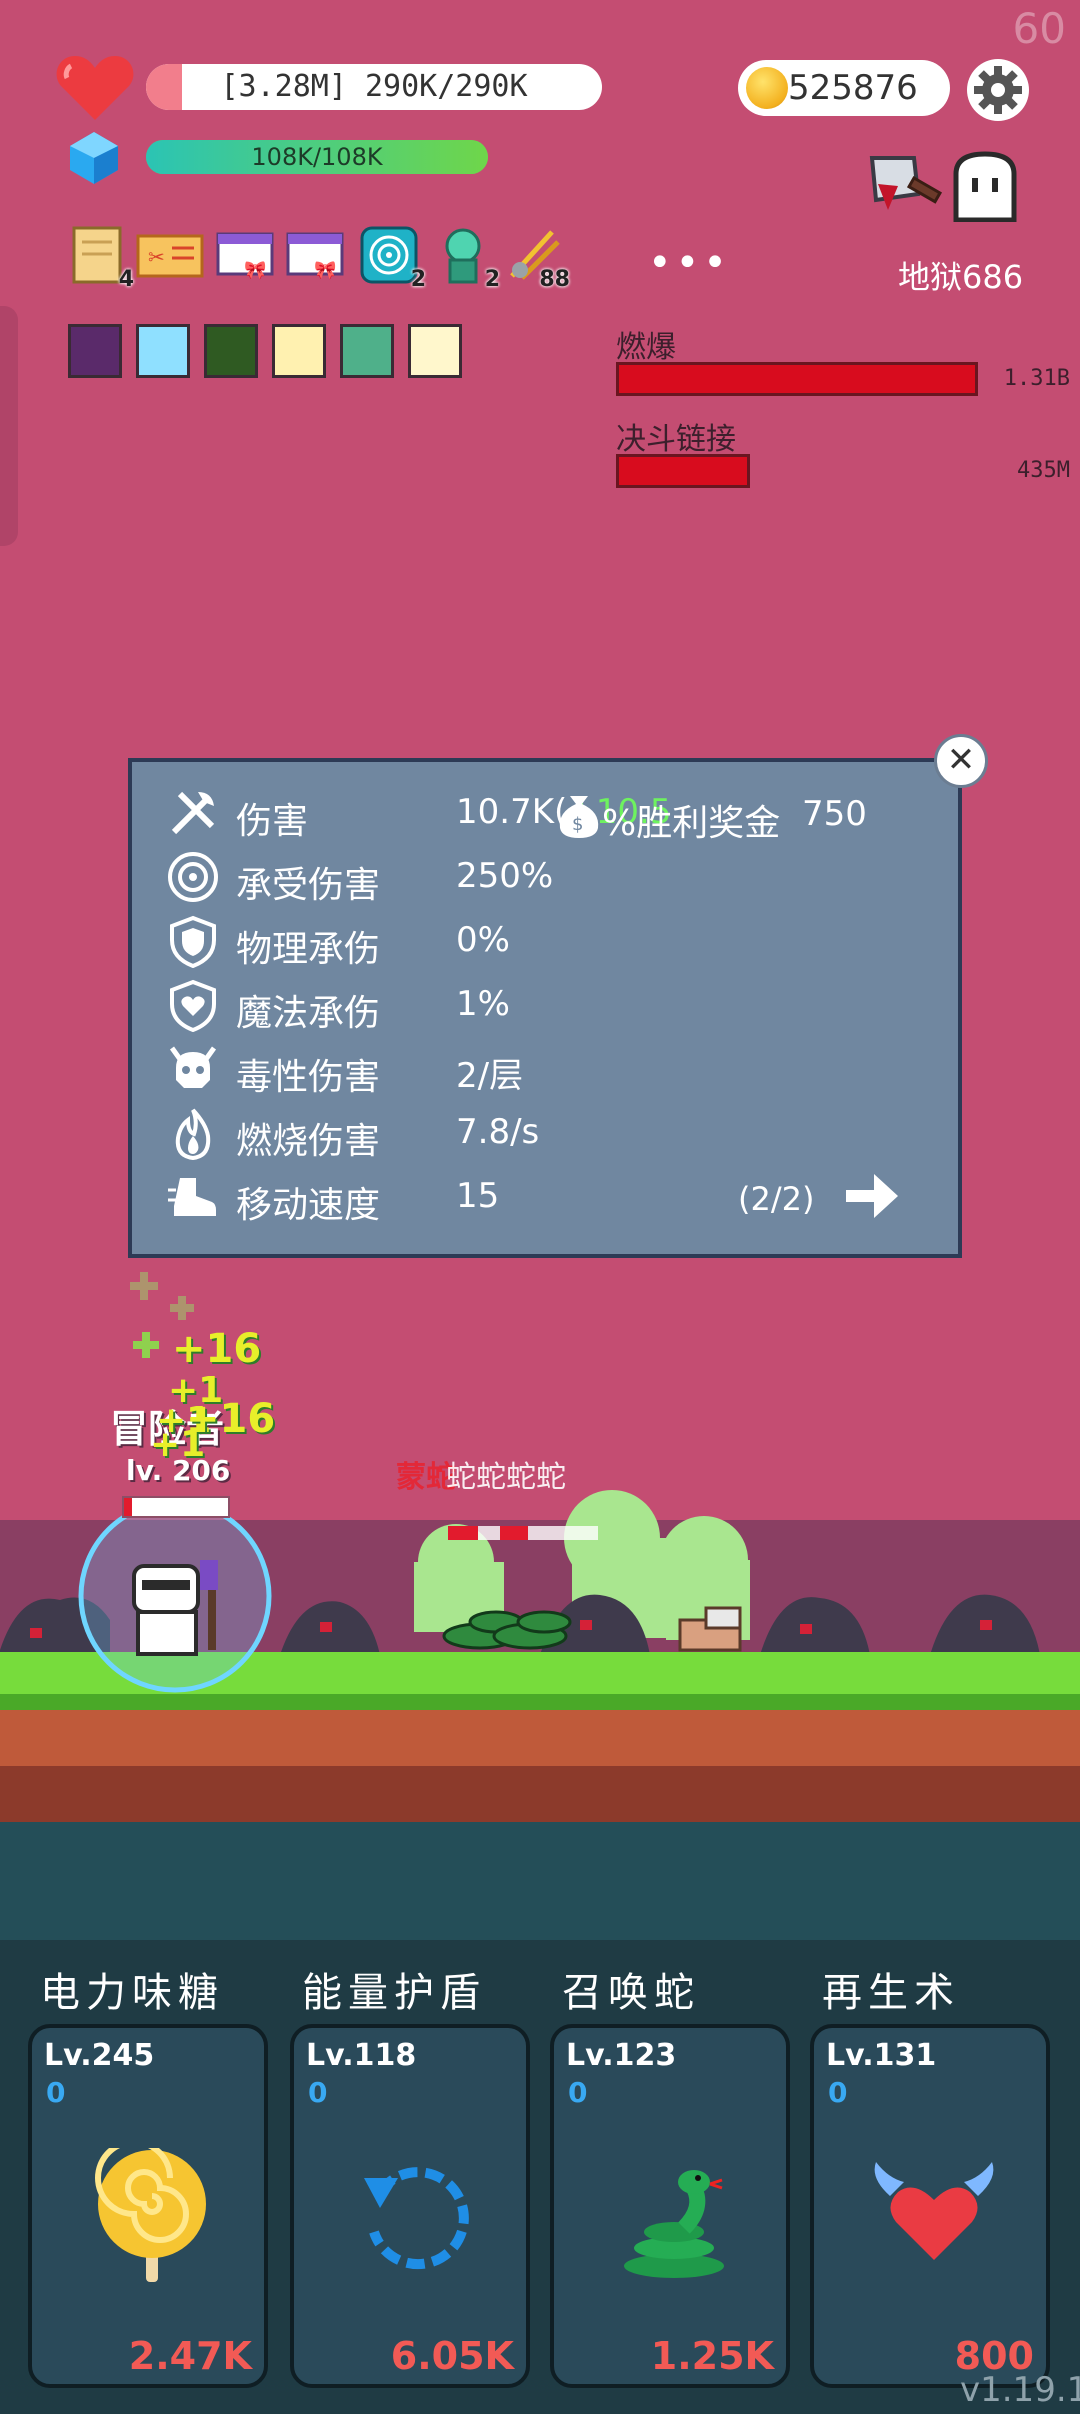 Image resolution: width=1080 pixels, height=2414 pixels. I want to click on ground-dirt-deep, so click(540, 1796).